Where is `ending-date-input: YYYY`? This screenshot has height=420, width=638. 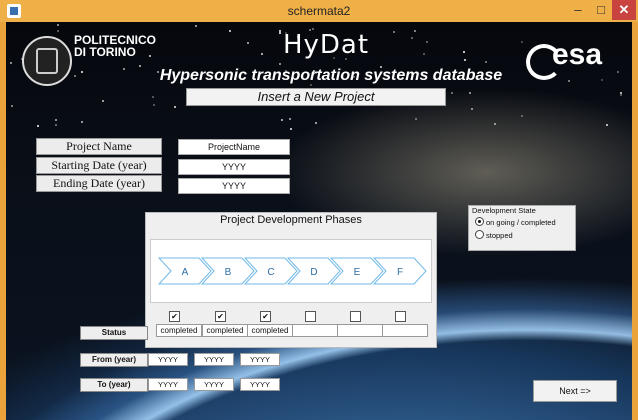
ending-date-input: YYYY is located at coordinates (234, 186).